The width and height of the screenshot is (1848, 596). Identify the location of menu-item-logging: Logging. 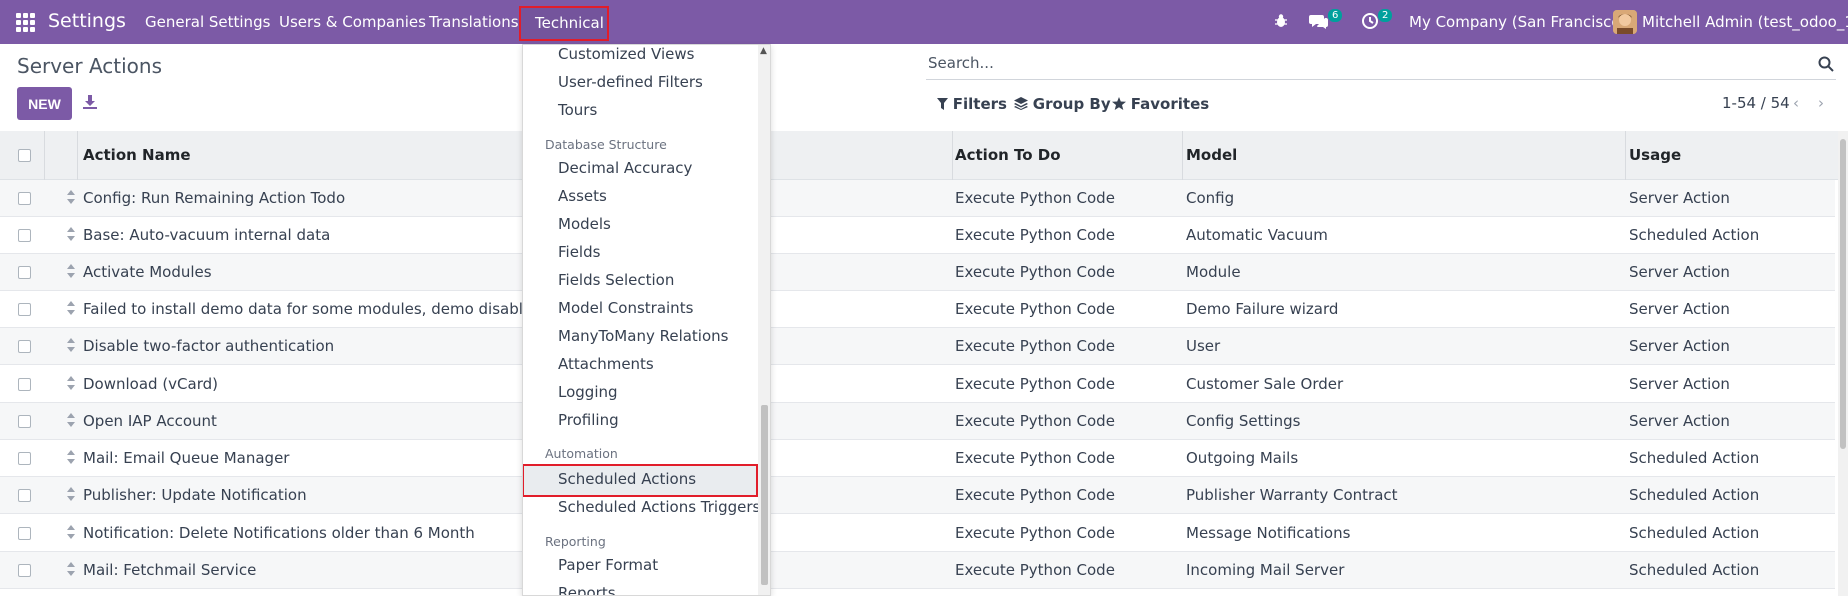
(588, 392).